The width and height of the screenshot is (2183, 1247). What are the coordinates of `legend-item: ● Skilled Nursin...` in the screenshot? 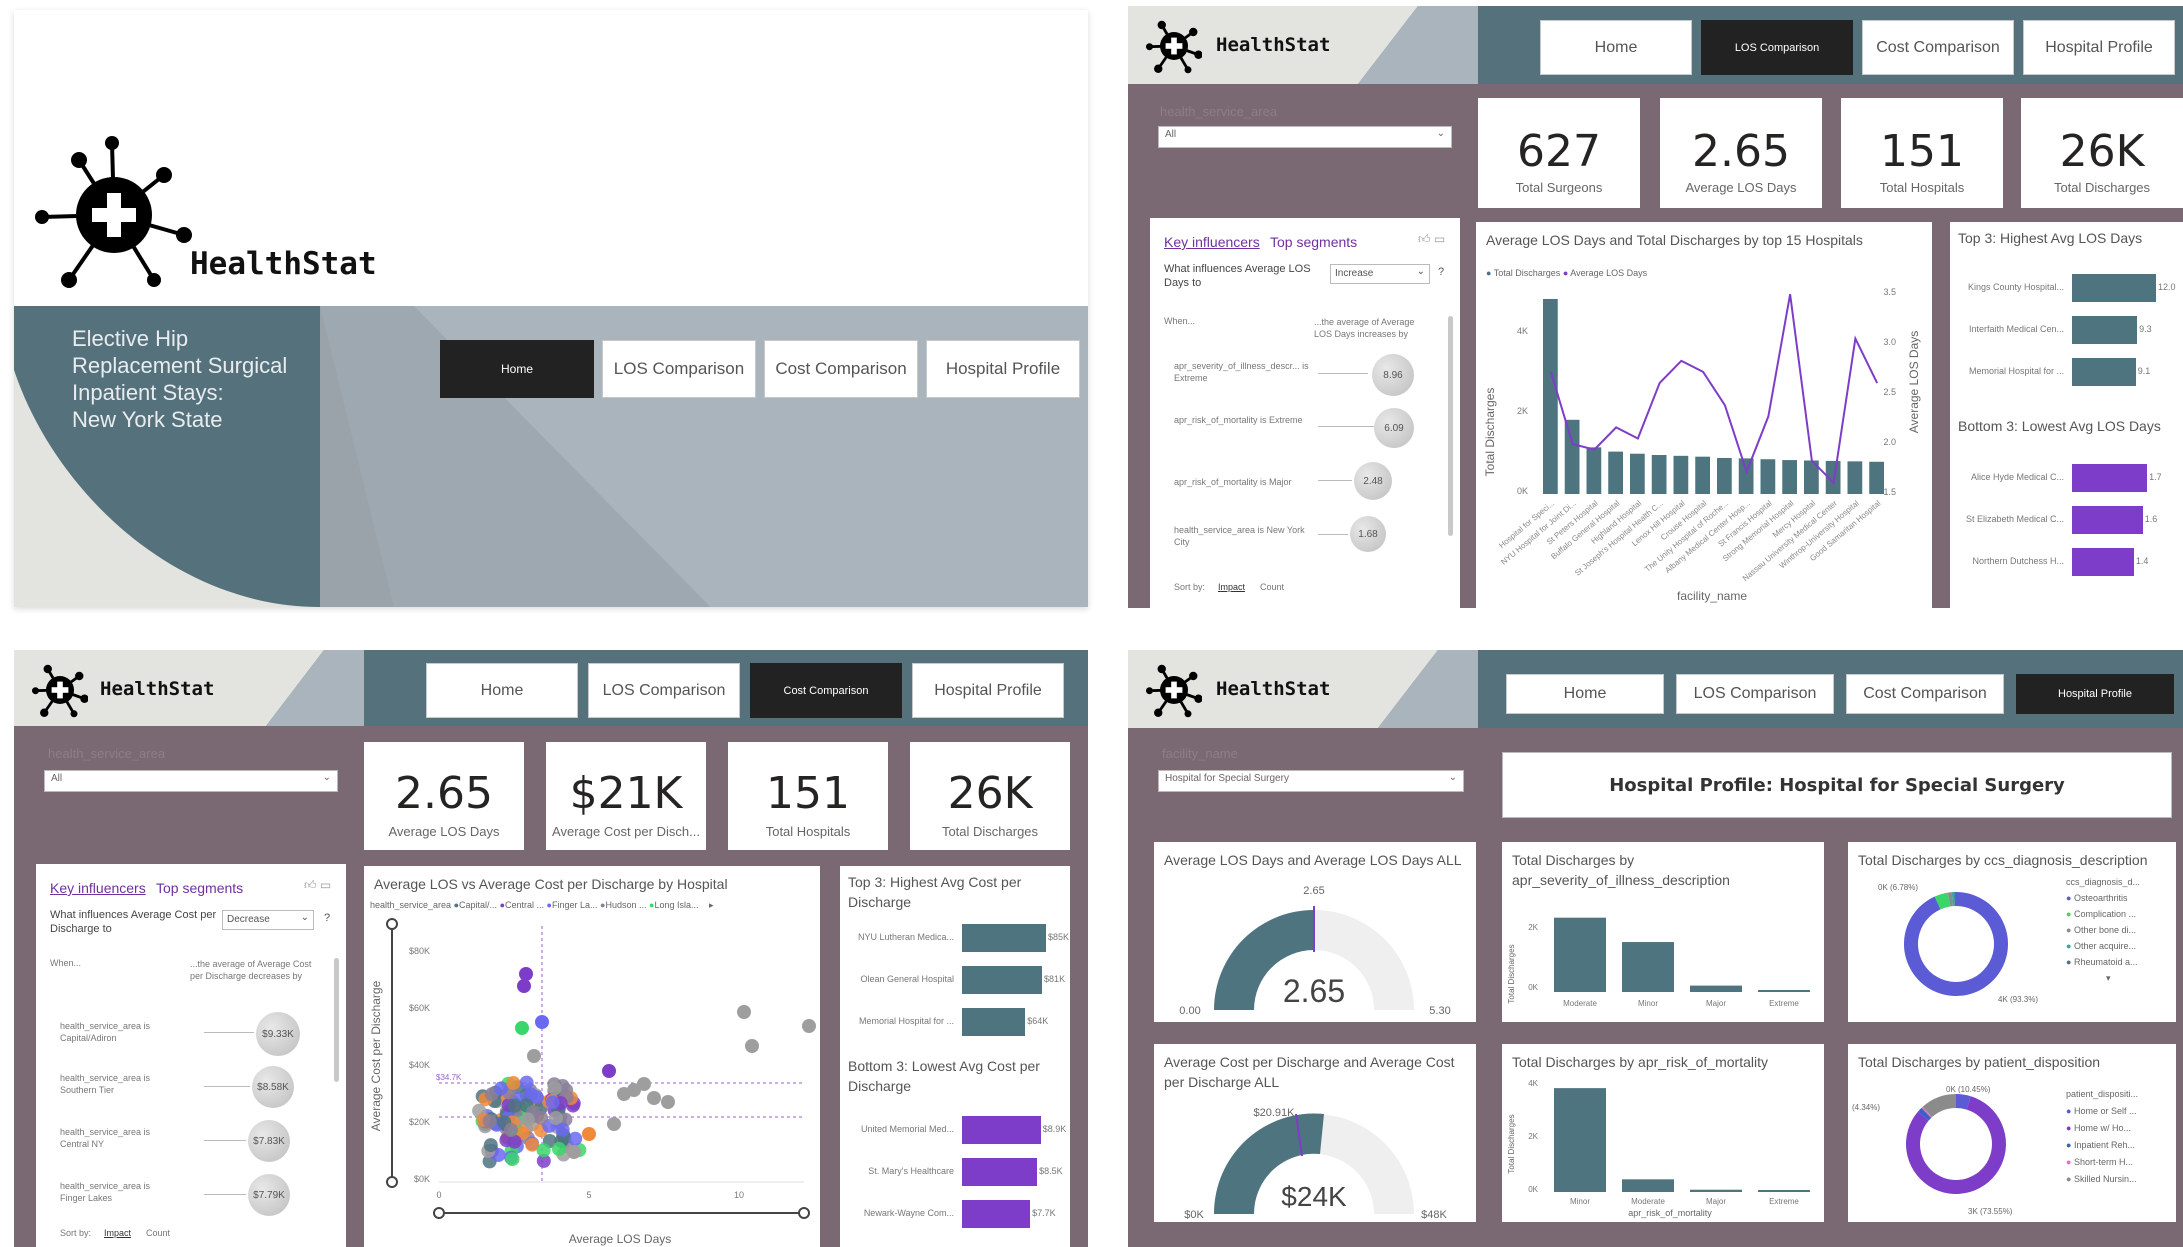 It's located at (2102, 1179).